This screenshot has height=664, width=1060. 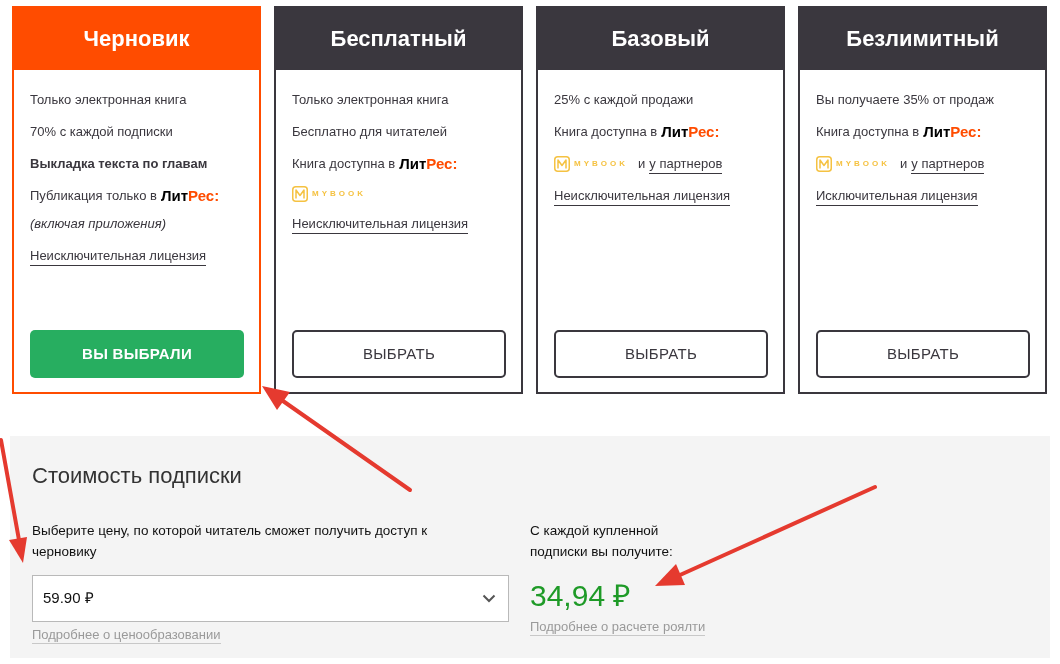 I want to click on price-label: Выберите цену, по которой читатель сможет получить доступ к черновику, so click(x=230, y=541).